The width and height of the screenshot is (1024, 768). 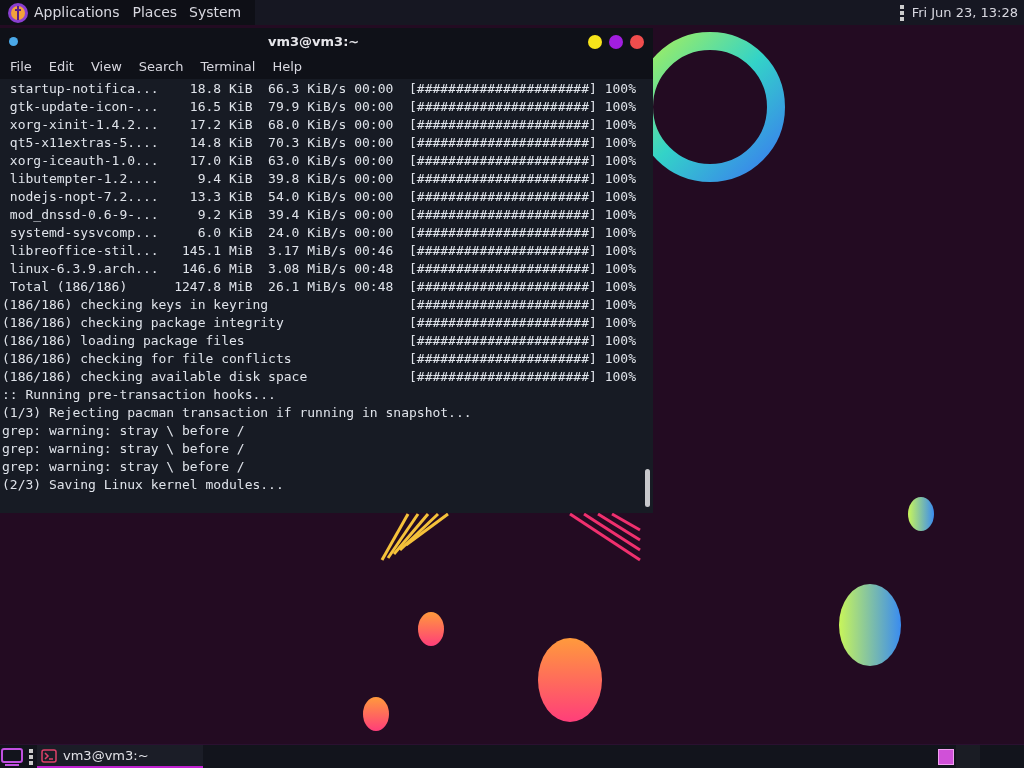 What do you see at coordinates (314, 42) in the screenshot?
I see `window-title: vm3@vm3:~` at bounding box center [314, 42].